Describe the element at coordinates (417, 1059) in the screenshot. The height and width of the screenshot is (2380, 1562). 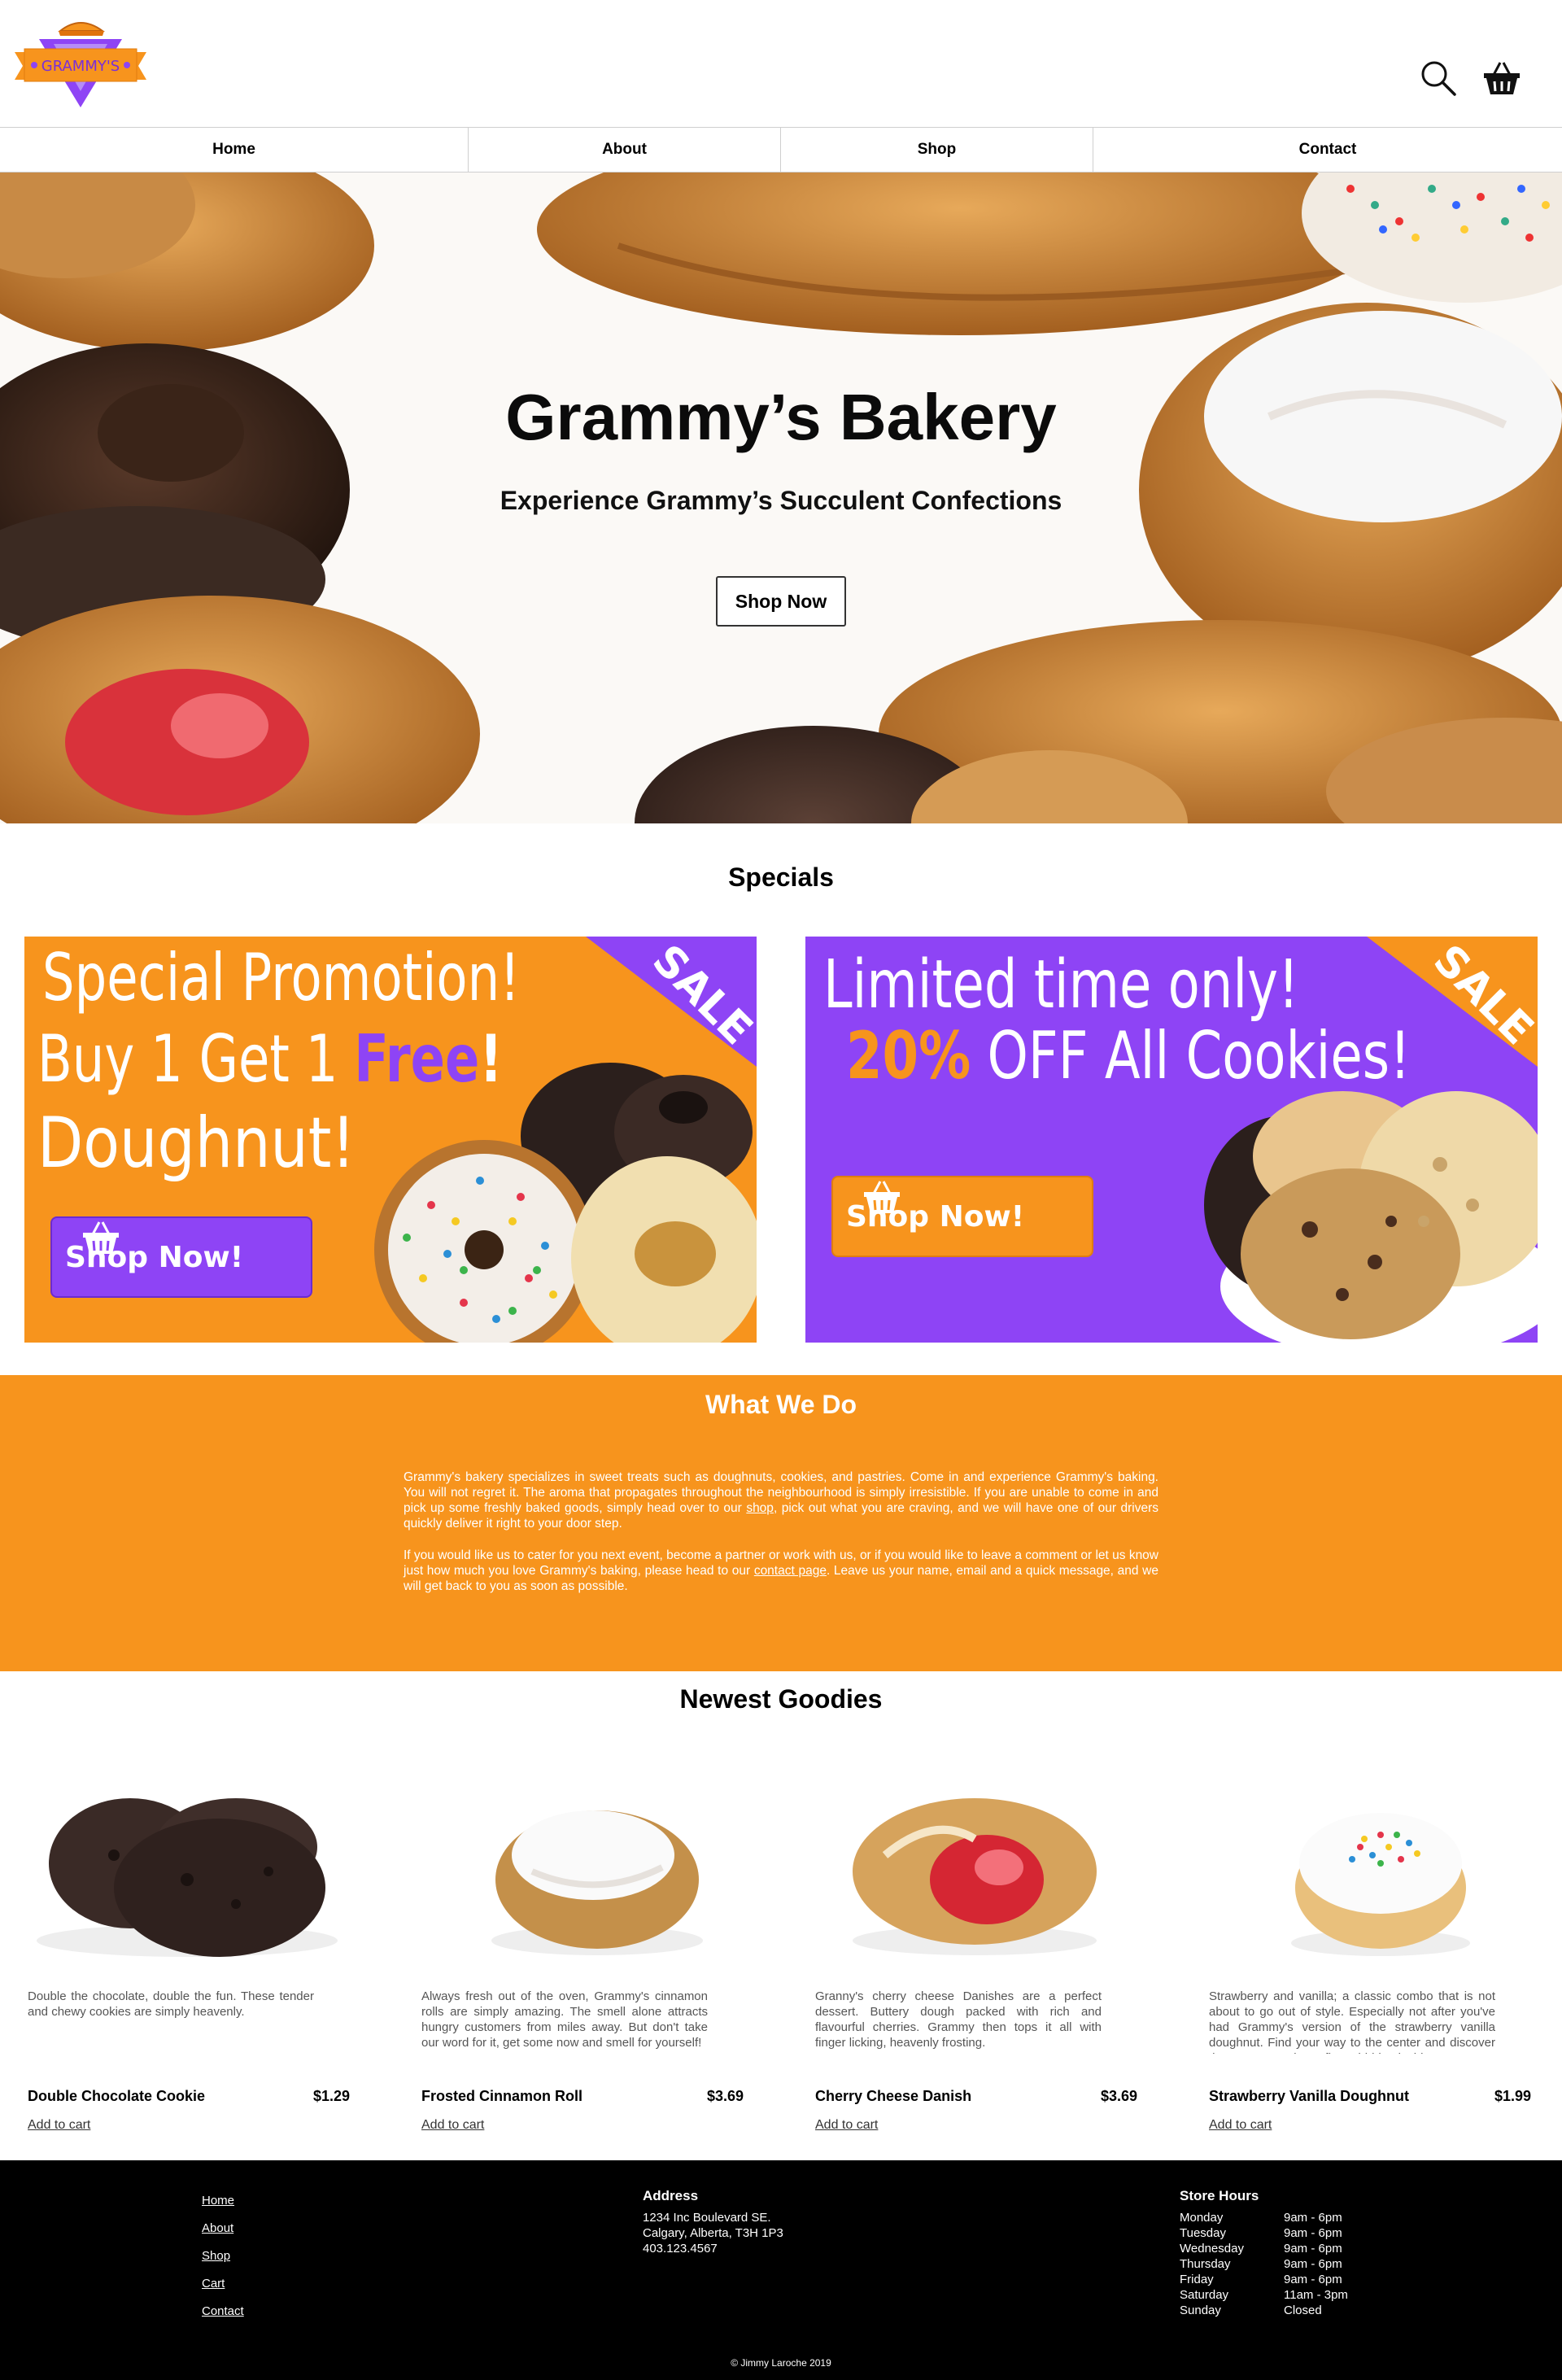
I see `promo1-line2-highlight: Free` at that location.